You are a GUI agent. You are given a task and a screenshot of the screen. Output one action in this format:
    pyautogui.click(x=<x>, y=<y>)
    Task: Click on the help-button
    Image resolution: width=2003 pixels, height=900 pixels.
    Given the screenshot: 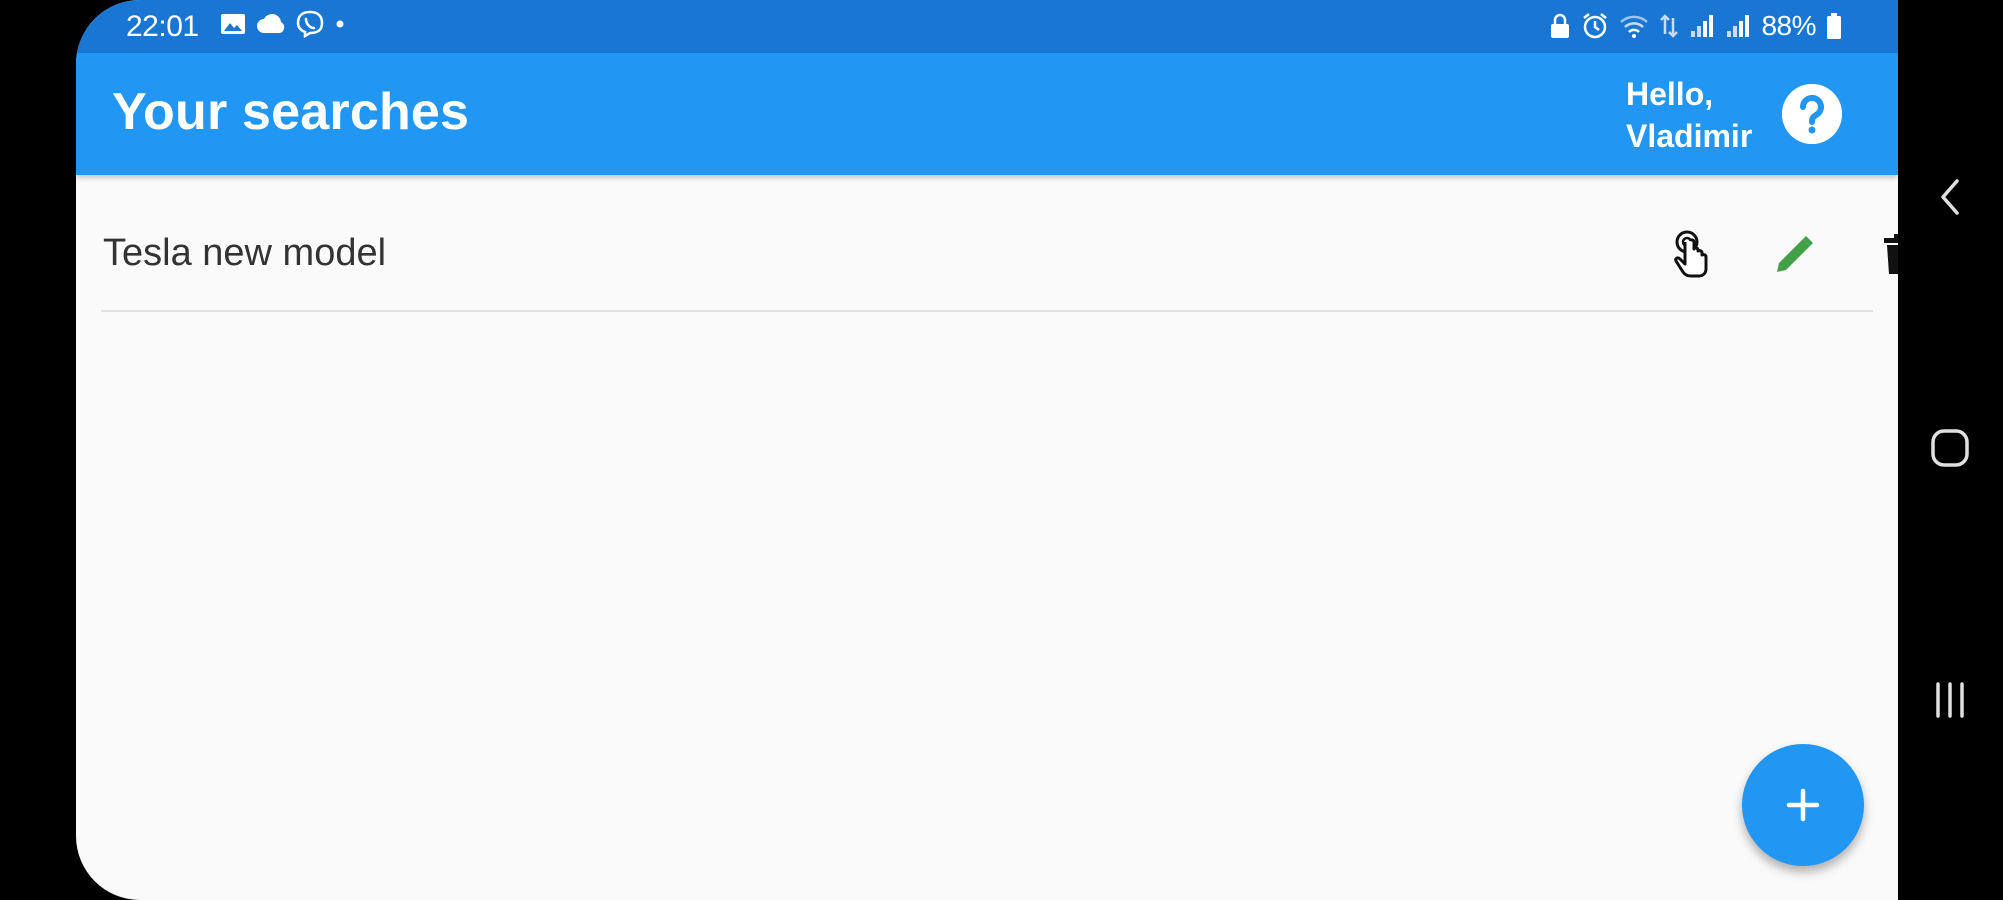 What is the action you would take?
    pyautogui.click(x=1812, y=114)
    